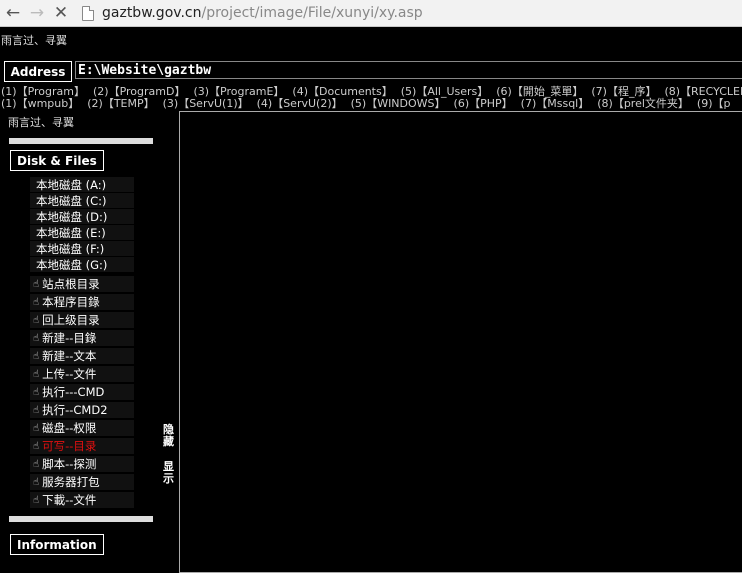  What do you see at coordinates (300, 103) in the screenshot?
I see `quick-dir-link-4: (4)【ServU(2)】` at bounding box center [300, 103].